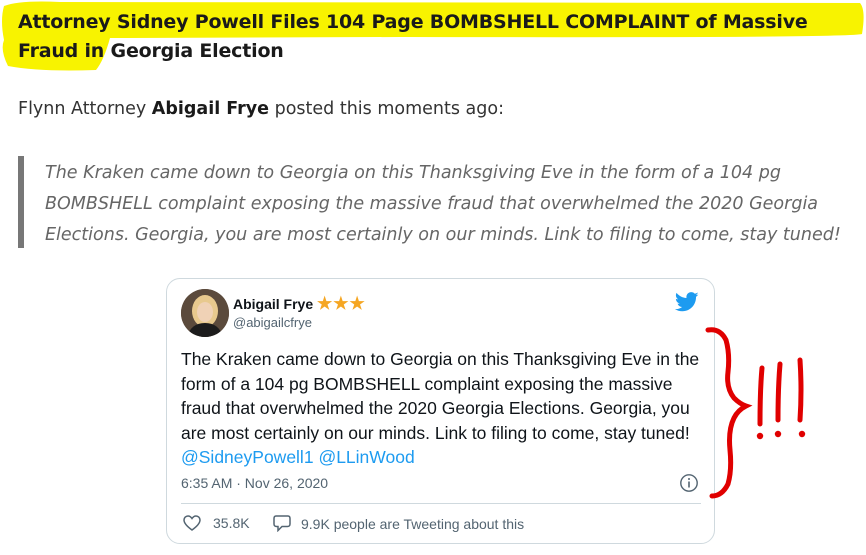  I want to click on star-icons: ★★★, so click(341, 303).